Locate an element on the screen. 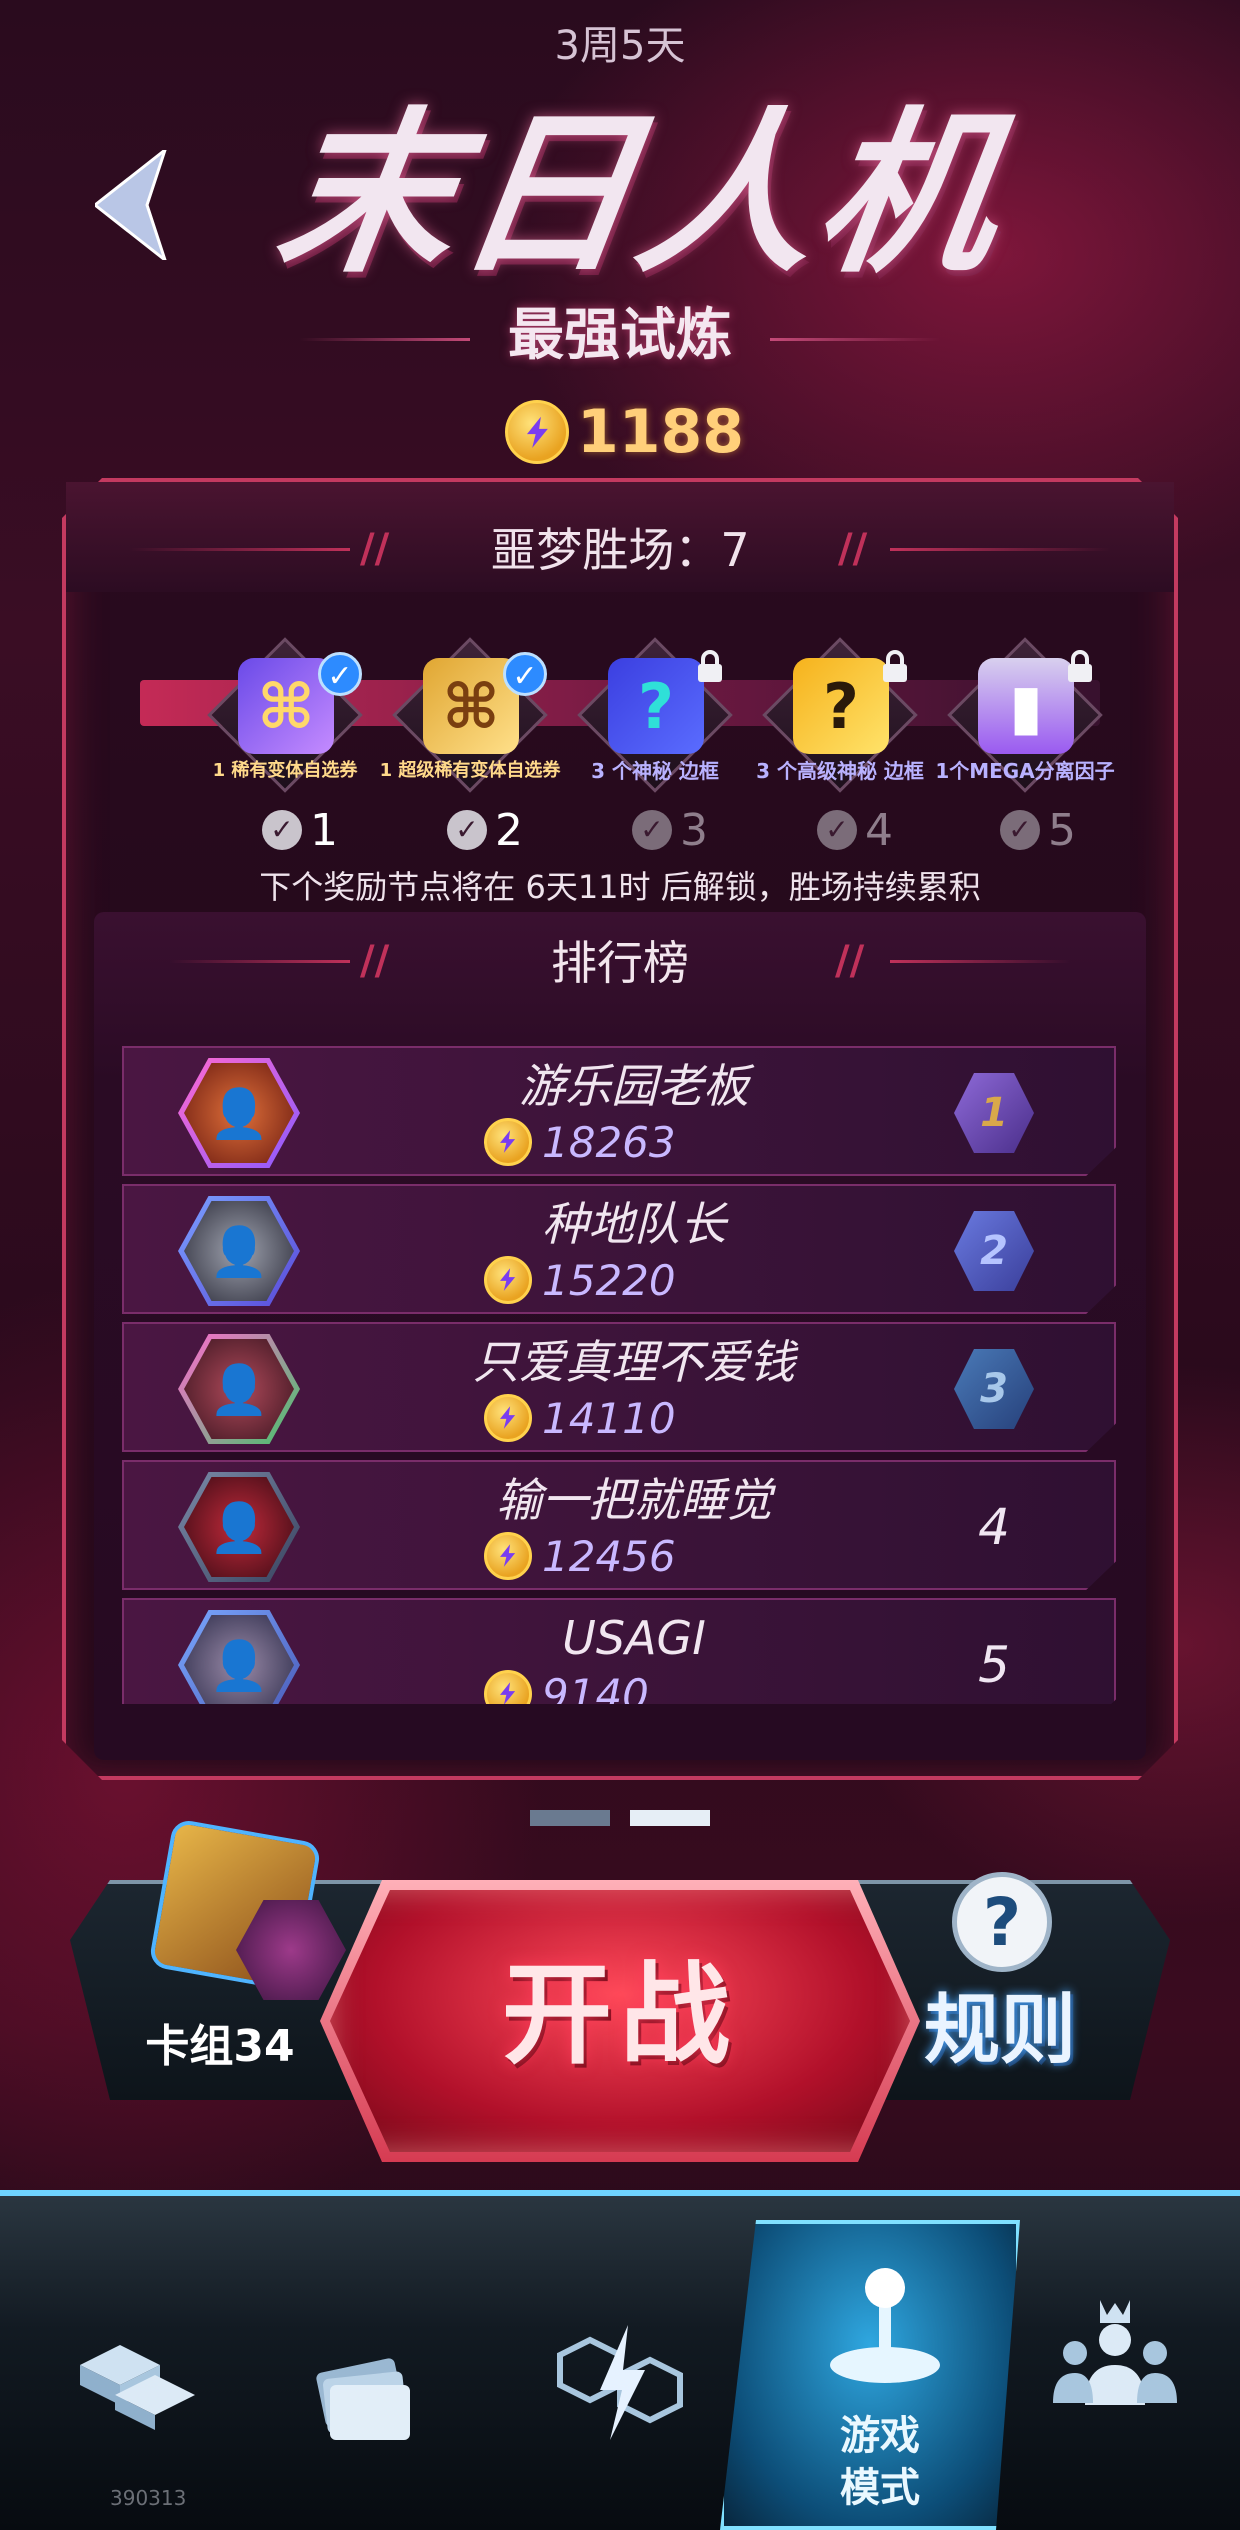  score-value: 9140 is located at coordinates (595, 1687).